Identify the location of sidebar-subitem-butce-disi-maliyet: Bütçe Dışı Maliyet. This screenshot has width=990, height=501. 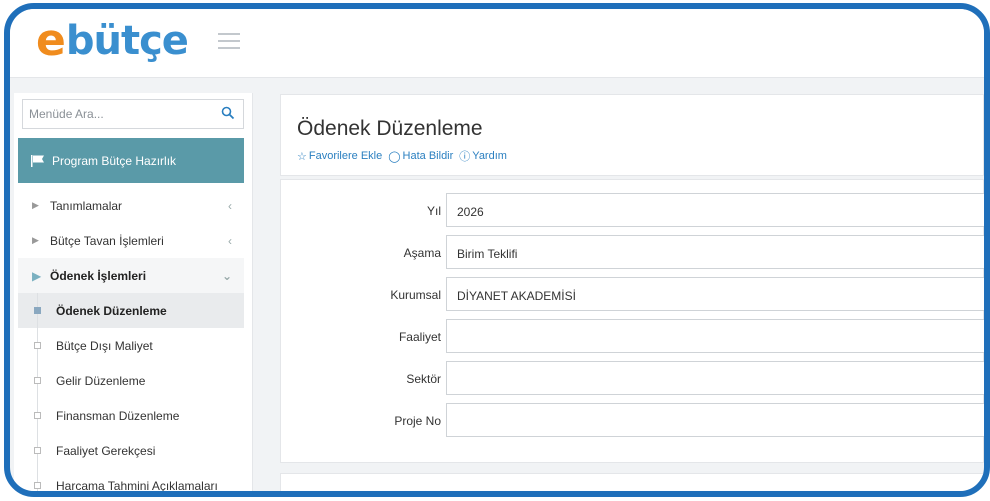
(131, 345).